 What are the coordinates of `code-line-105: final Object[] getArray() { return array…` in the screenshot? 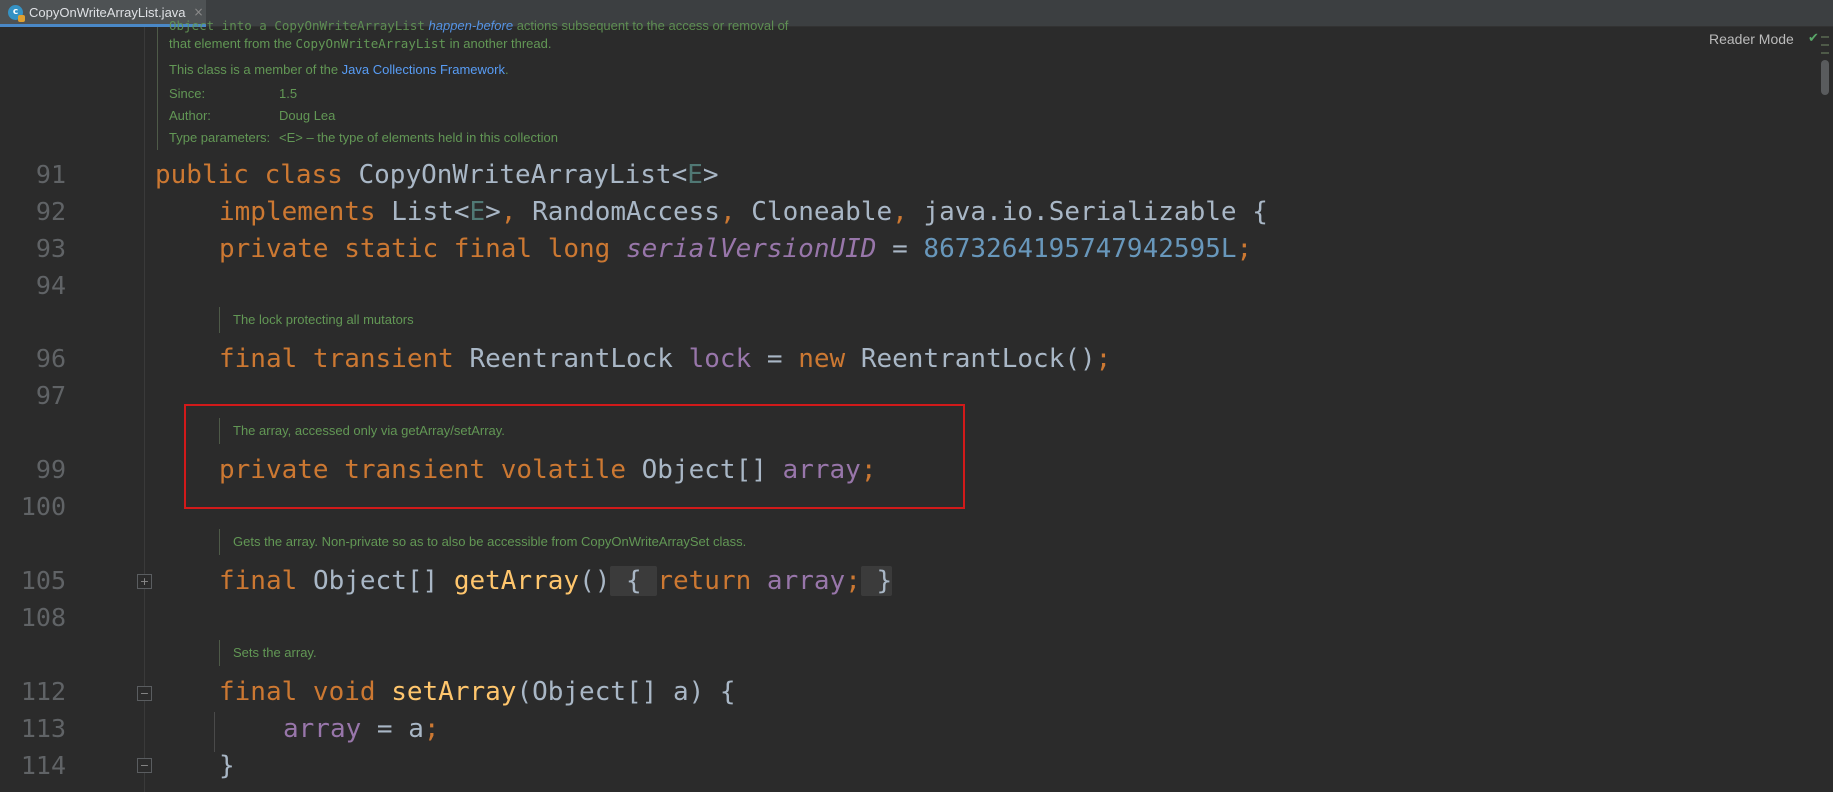 It's located at (556, 581).